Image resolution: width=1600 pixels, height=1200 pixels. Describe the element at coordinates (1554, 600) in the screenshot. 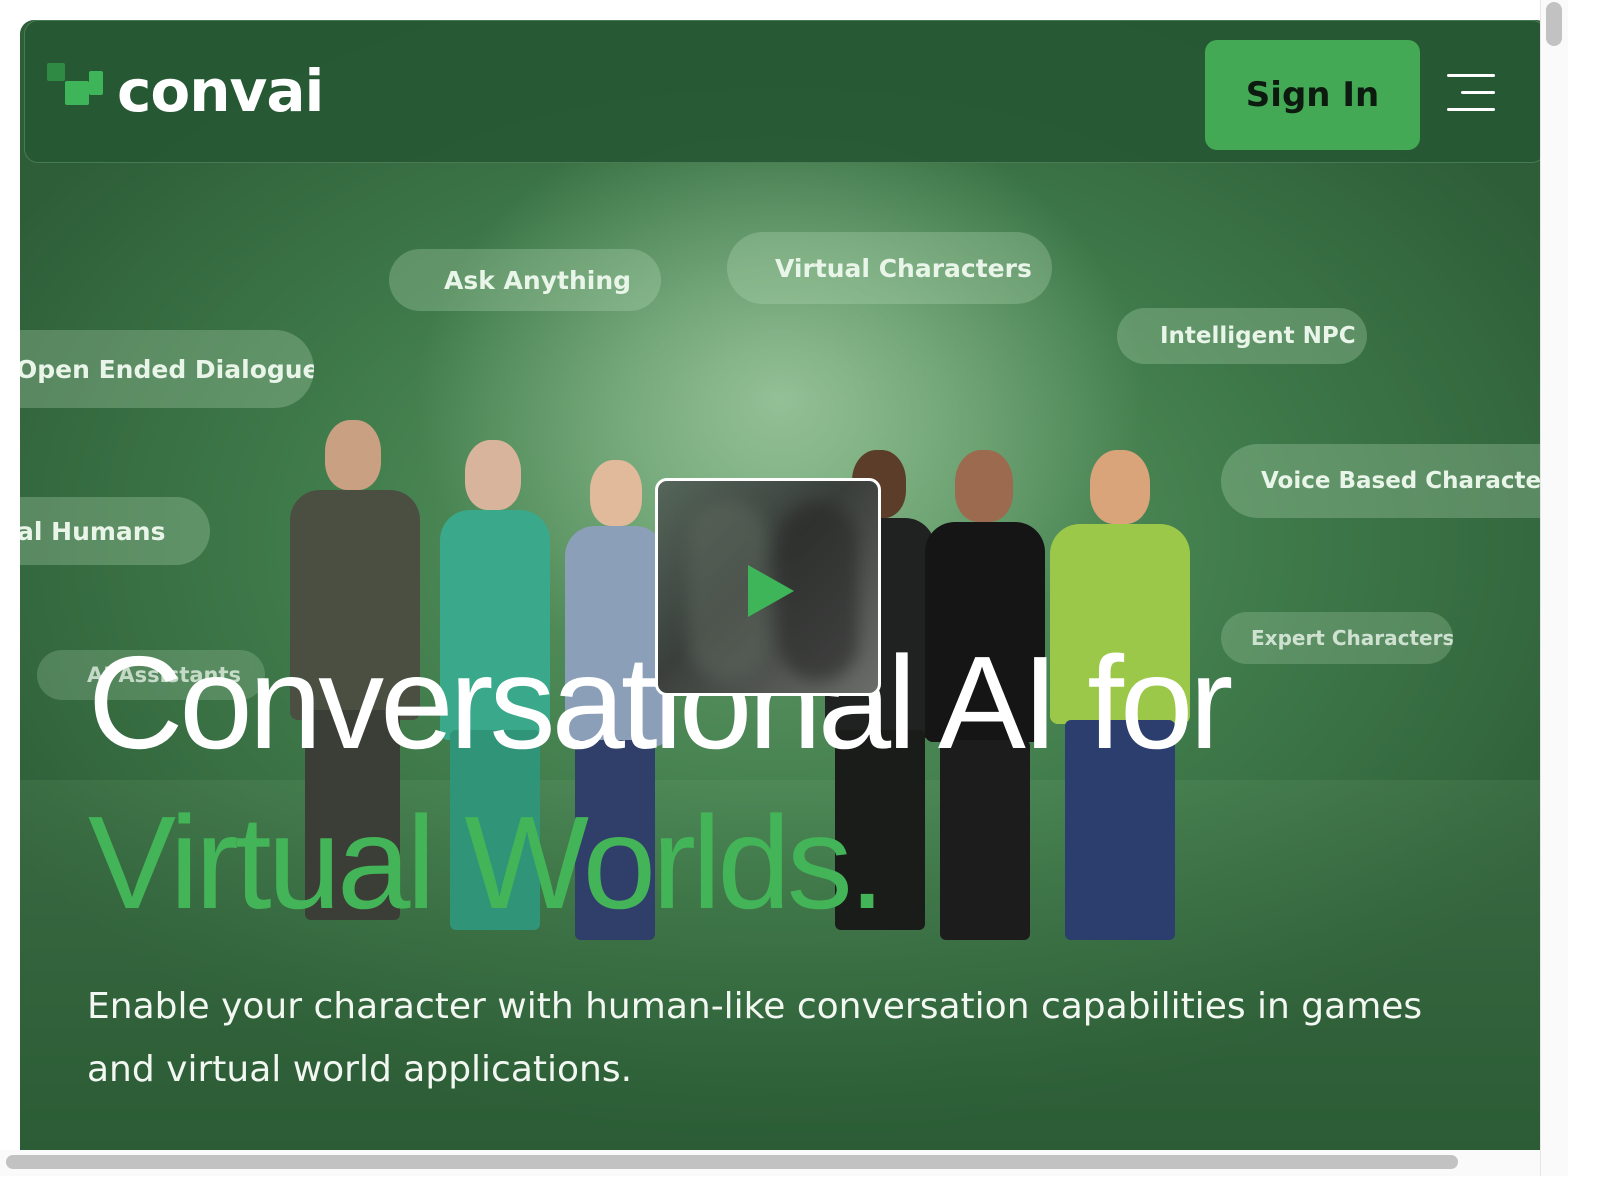

I see `vertical-scrollbar` at that location.